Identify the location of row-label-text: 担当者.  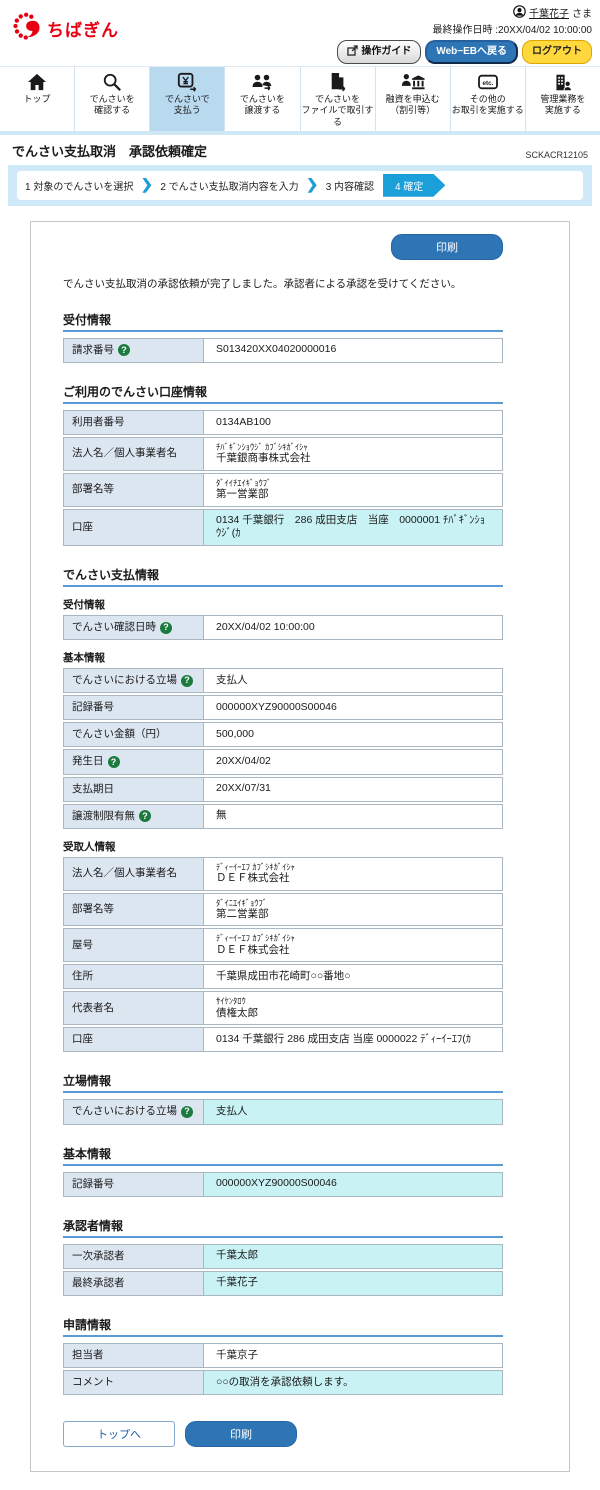
(88, 1354).